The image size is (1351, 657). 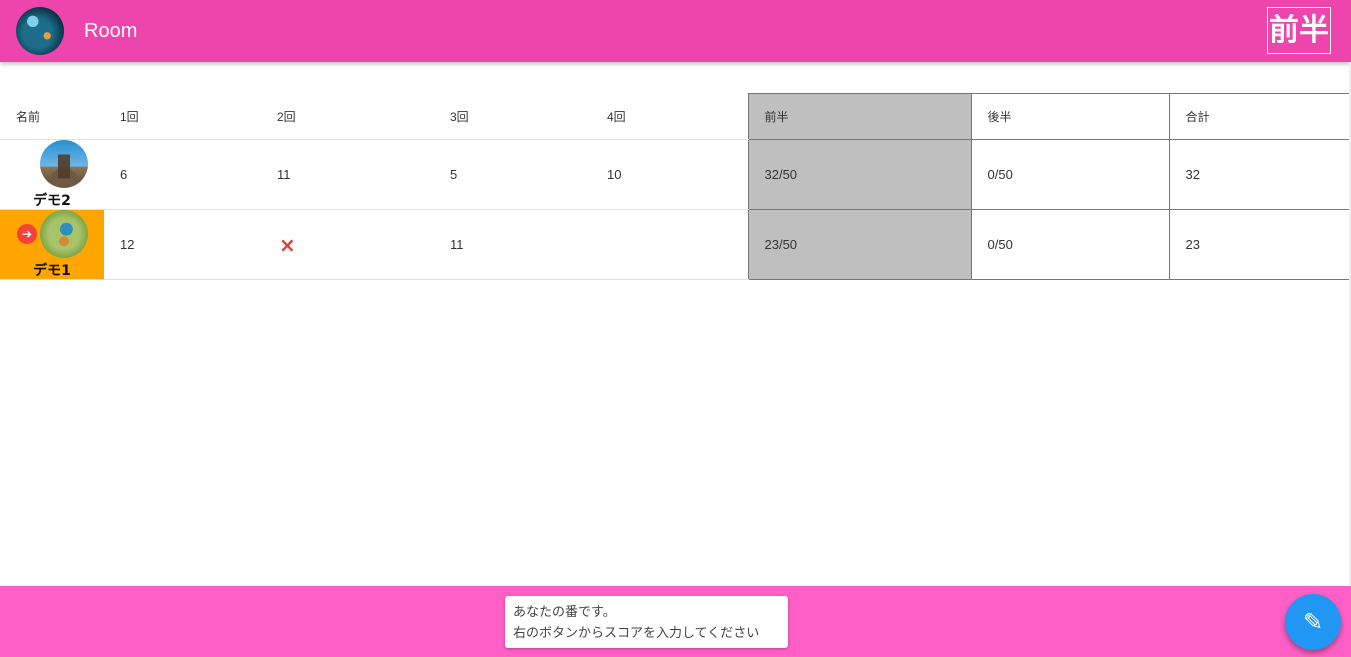 I want to click on column-header-round3: 3回, so click(x=512, y=116).